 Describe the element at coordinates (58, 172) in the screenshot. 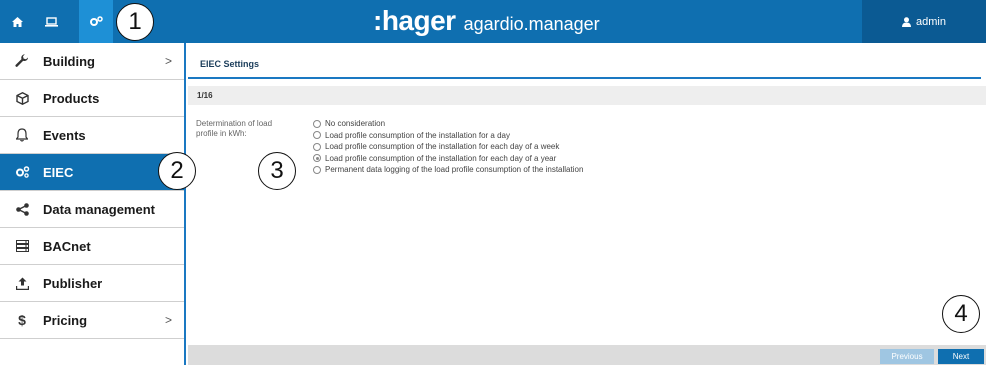

I see `sidebar-item-label: EIEC` at that location.